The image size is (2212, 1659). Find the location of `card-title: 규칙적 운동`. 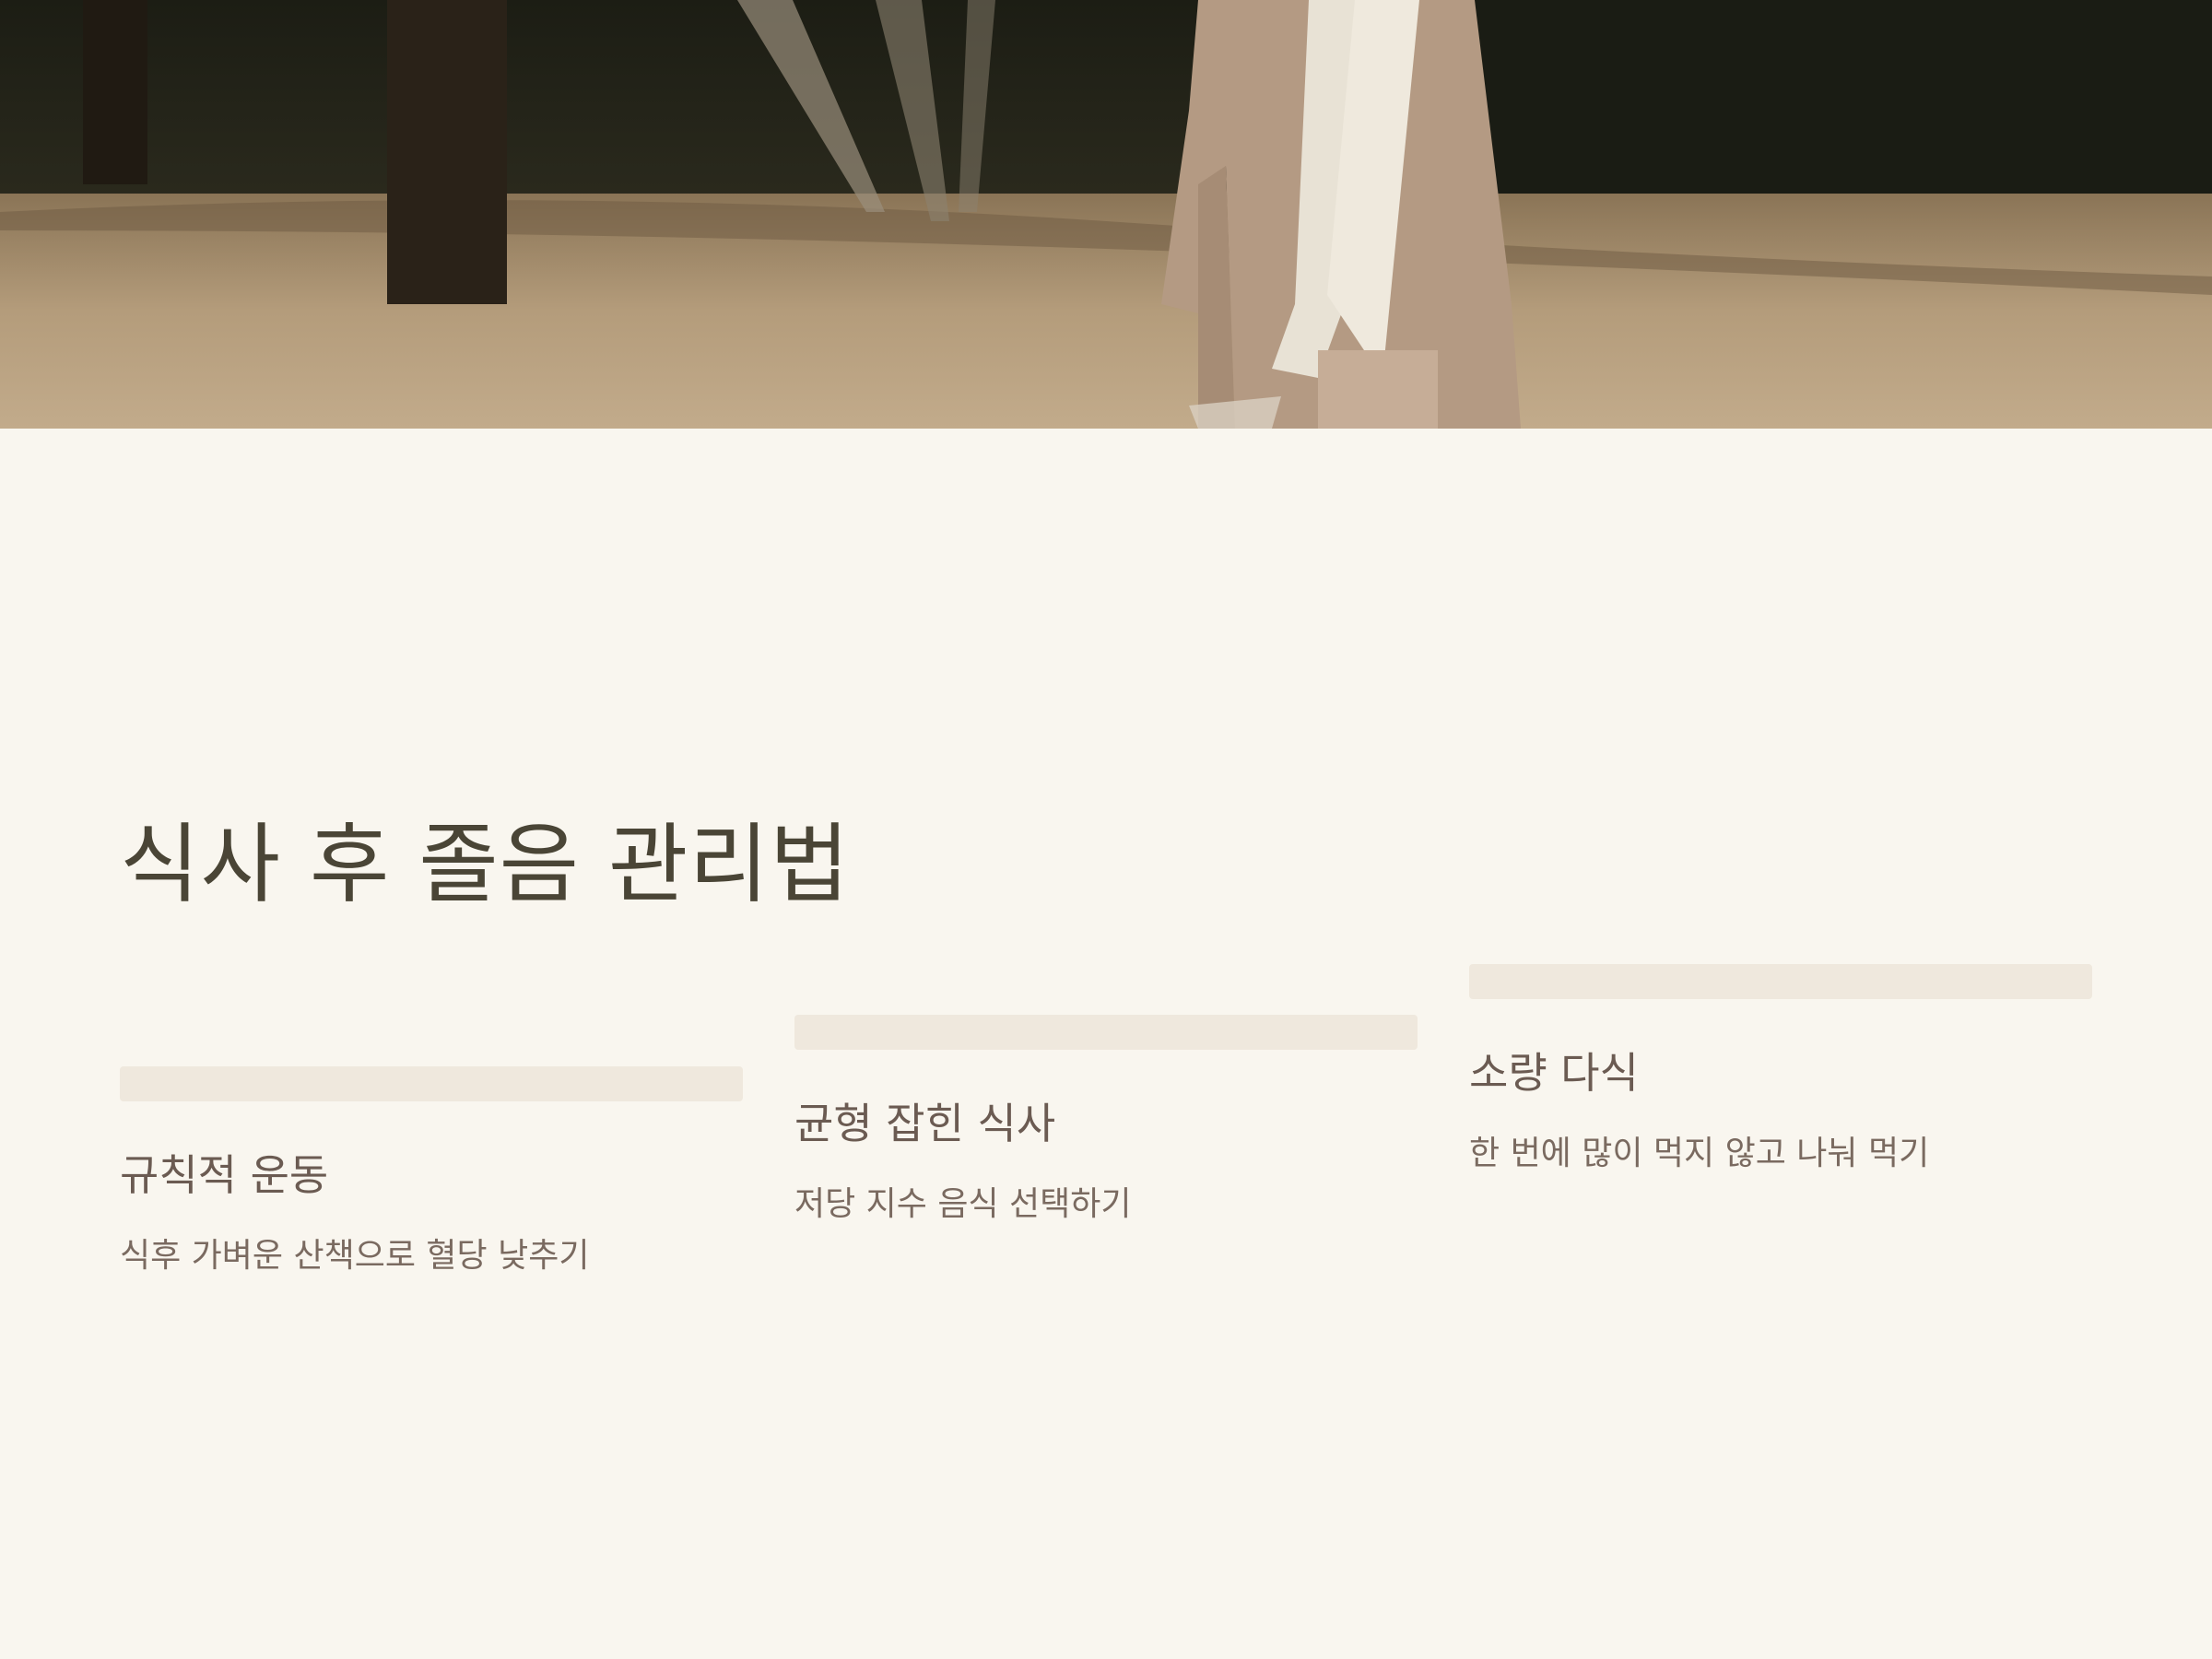

card-title: 규칙적 운동 is located at coordinates (224, 1175).